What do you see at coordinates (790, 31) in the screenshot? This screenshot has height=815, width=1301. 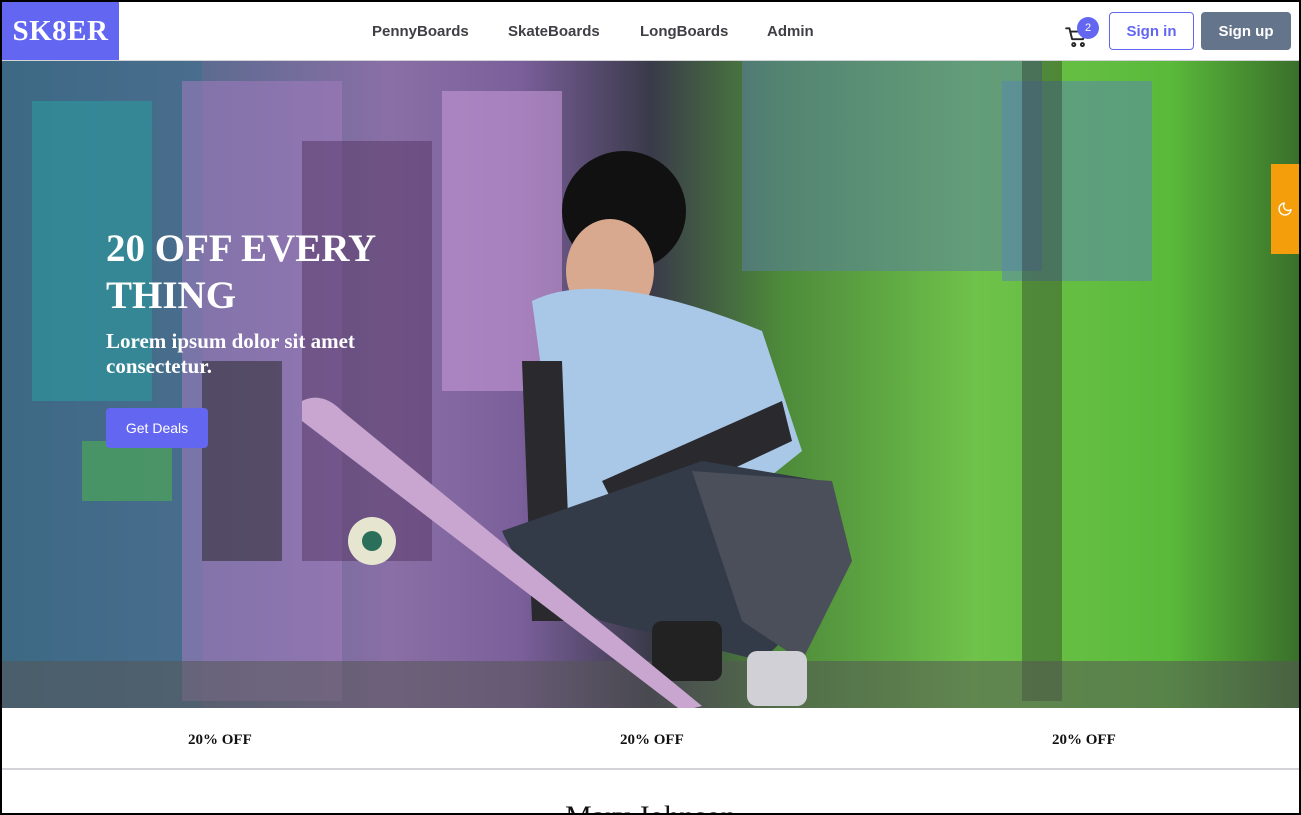 I see `nav-link-admin: Admin` at bounding box center [790, 31].